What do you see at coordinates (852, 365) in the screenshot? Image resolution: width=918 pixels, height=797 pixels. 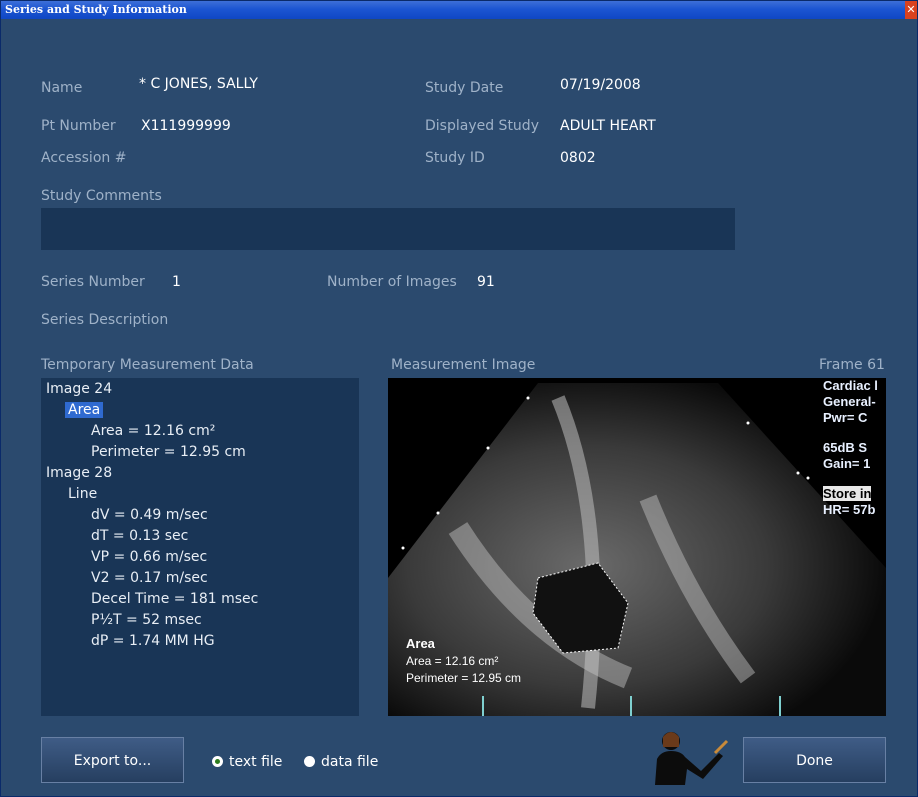 I see `frame-number: Frame 61` at bounding box center [852, 365].